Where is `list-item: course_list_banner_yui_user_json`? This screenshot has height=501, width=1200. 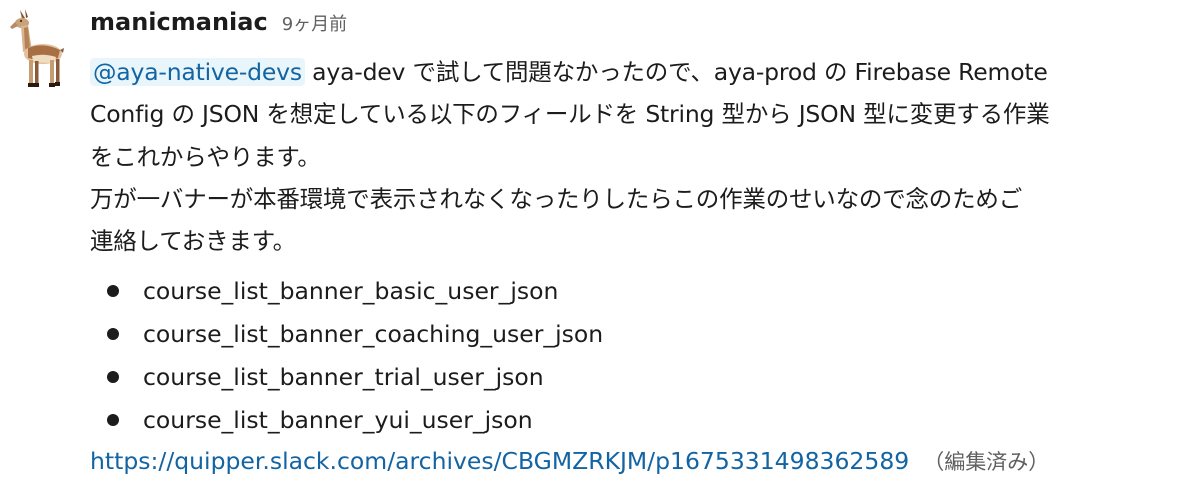 list-item: course_list_banner_yui_user_json is located at coordinates (640, 420).